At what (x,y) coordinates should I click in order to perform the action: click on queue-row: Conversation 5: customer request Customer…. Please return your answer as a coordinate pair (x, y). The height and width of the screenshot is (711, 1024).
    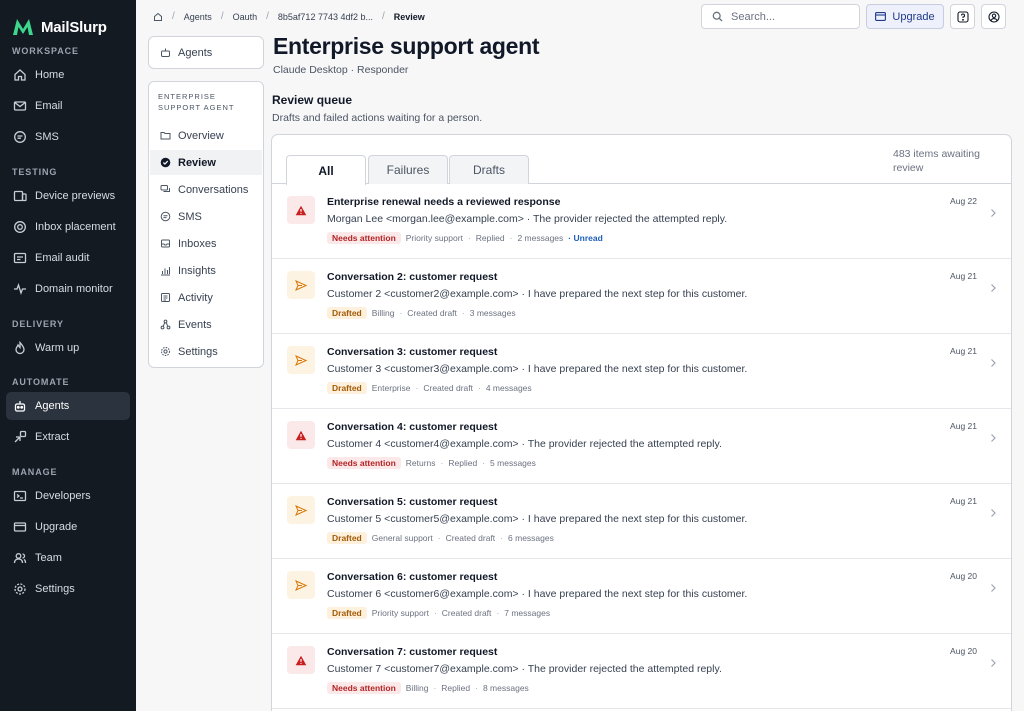
    Looking at the image, I should click on (641, 521).